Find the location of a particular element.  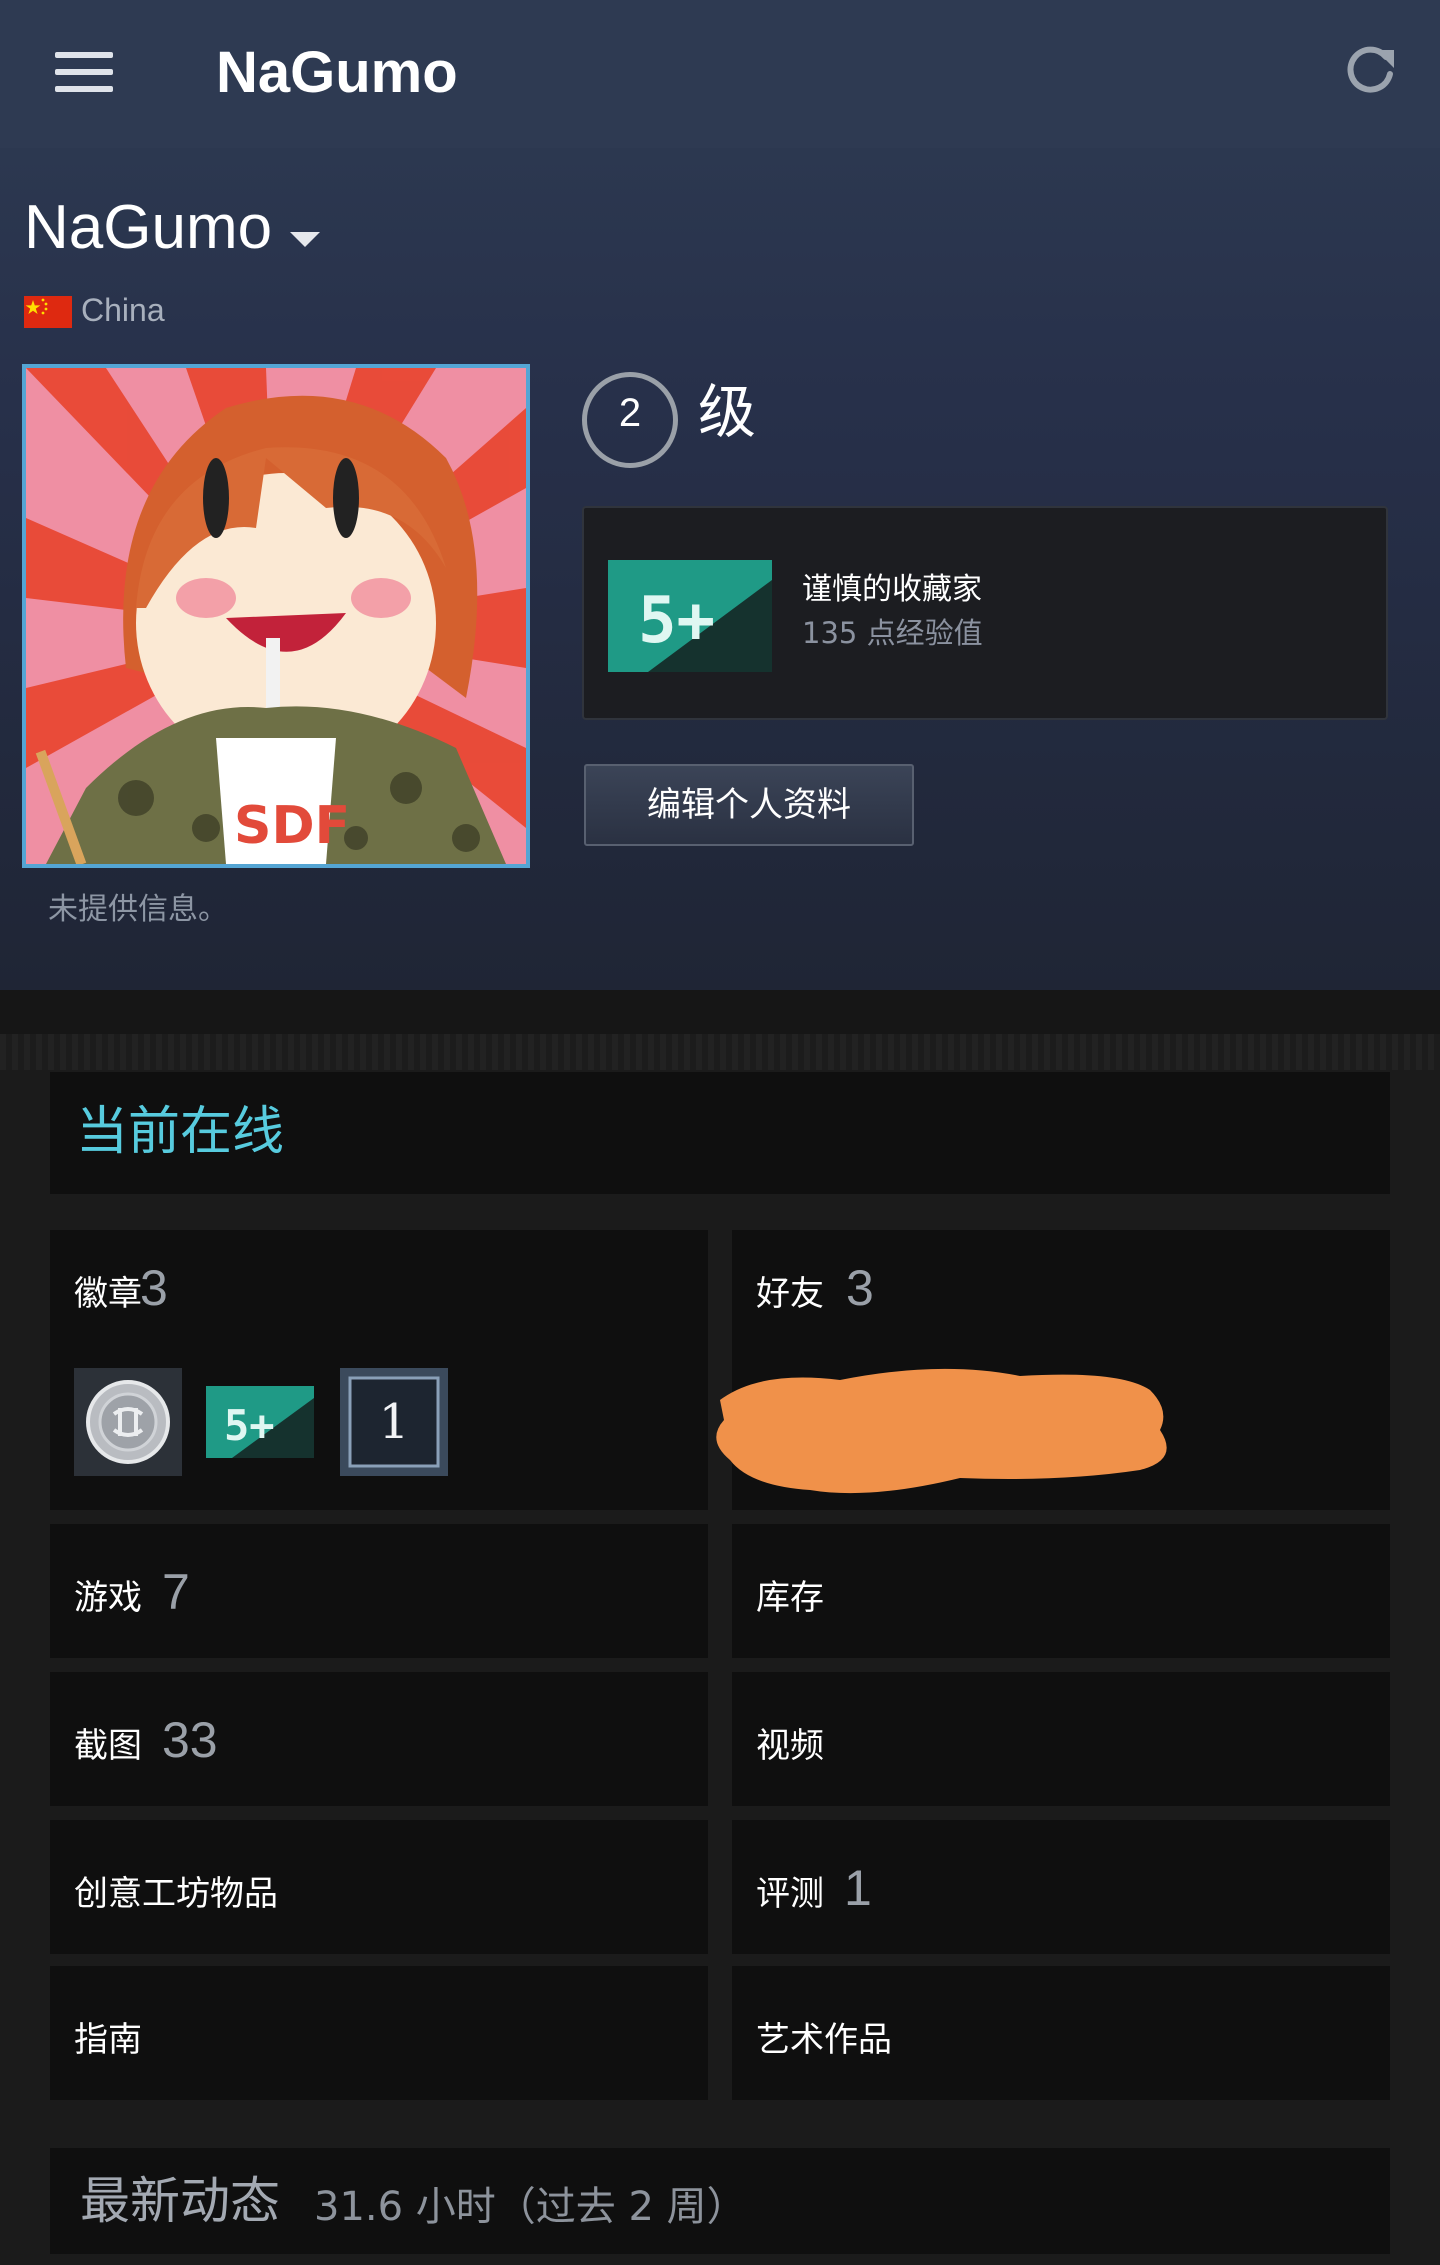

hamburger-menu-icon is located at coordinates (84, 72).